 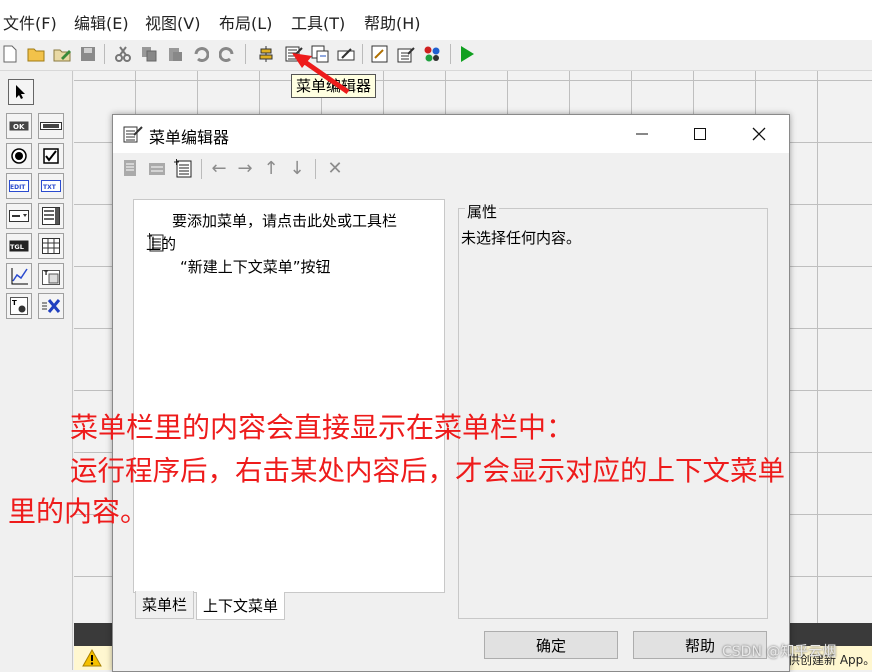 I want to click on copy-icon, so click(x=149, y=54).